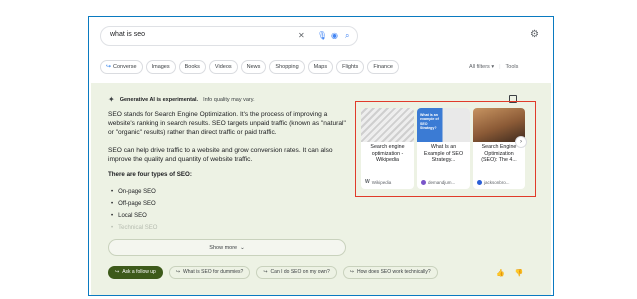 The image size is (637, 299). Describe the element at coordinates (481, 67) in the screenshot. I see `all-filters-button: All filters ▾` at that location.